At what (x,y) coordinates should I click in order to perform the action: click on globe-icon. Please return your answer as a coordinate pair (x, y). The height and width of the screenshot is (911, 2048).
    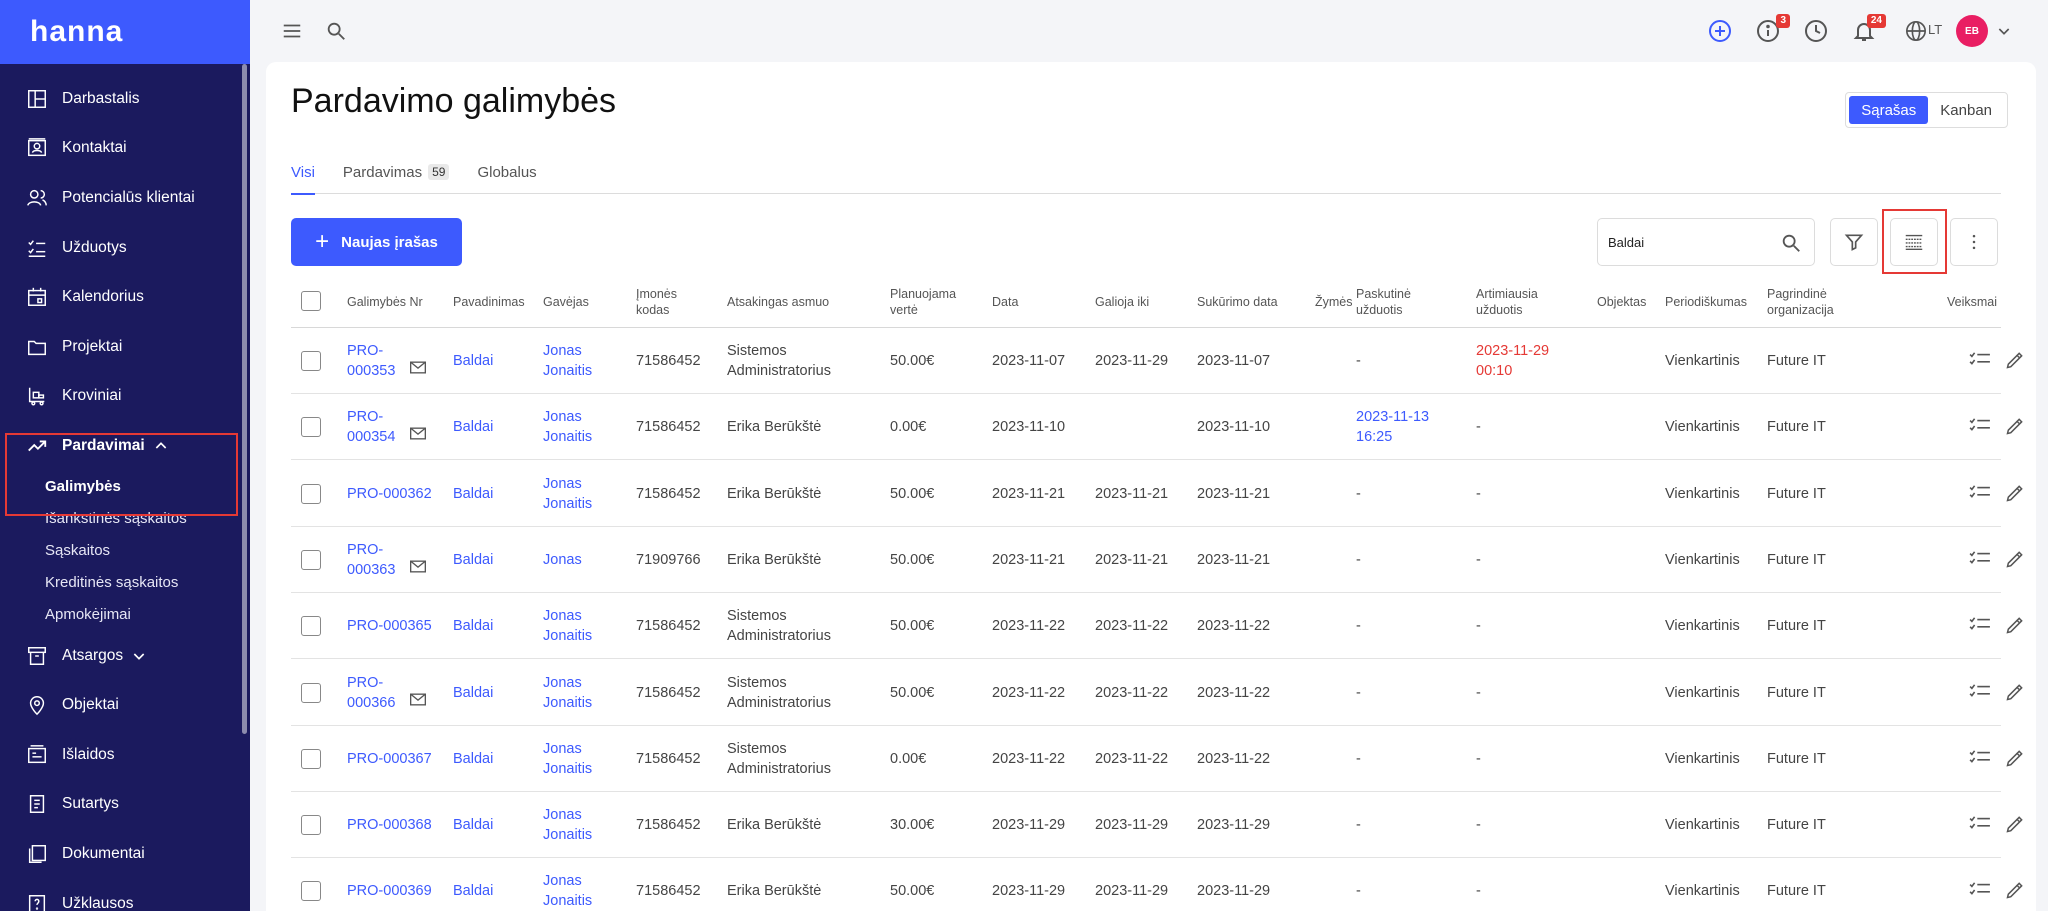
    Looking at the image, I should click on (1916, 31).